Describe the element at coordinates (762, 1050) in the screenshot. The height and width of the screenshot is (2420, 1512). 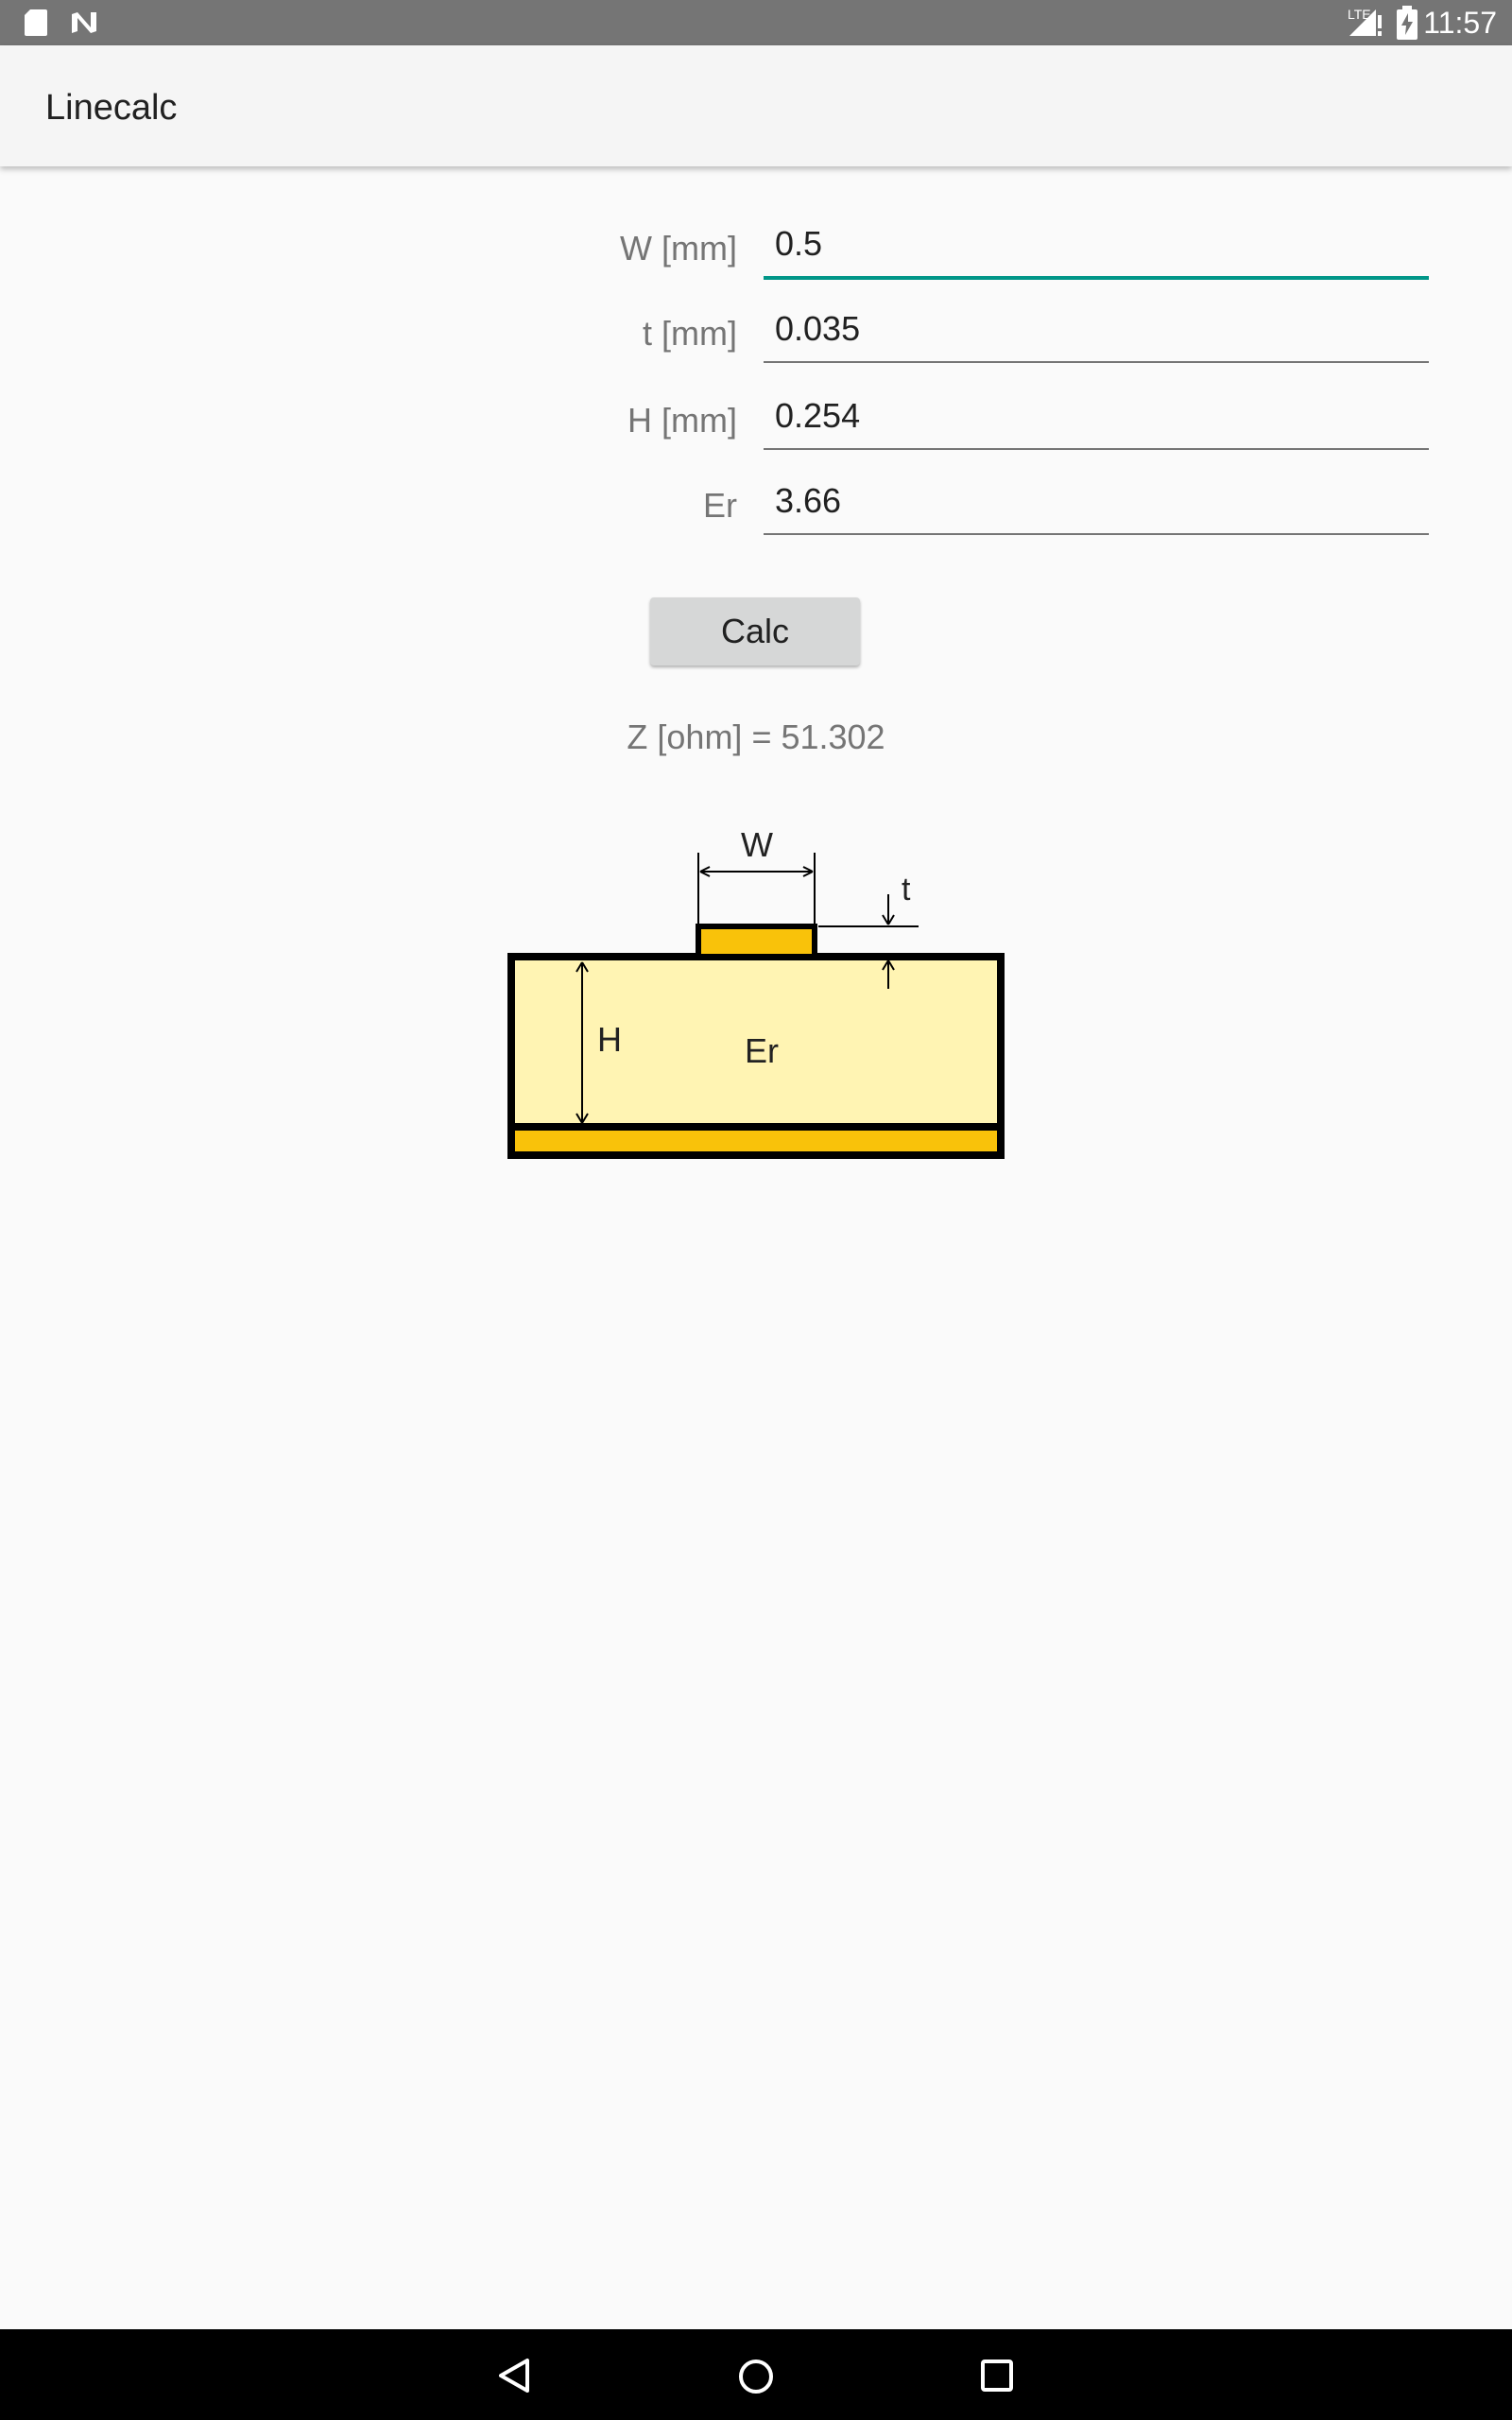
I see `permittivity-dim-label: Er` at that location.